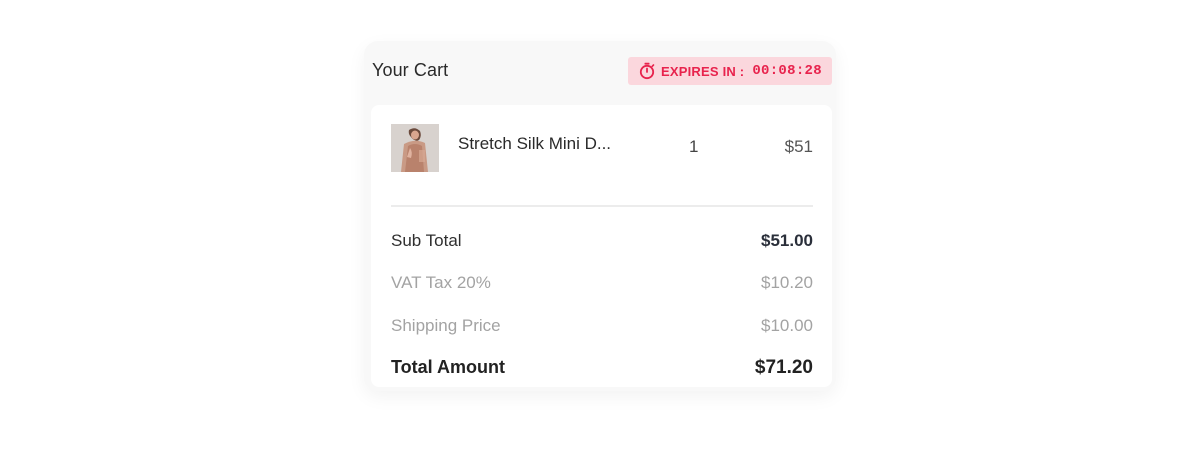  I want to click on shipping-row: Shipping Price $10.00, so click(602, 328).